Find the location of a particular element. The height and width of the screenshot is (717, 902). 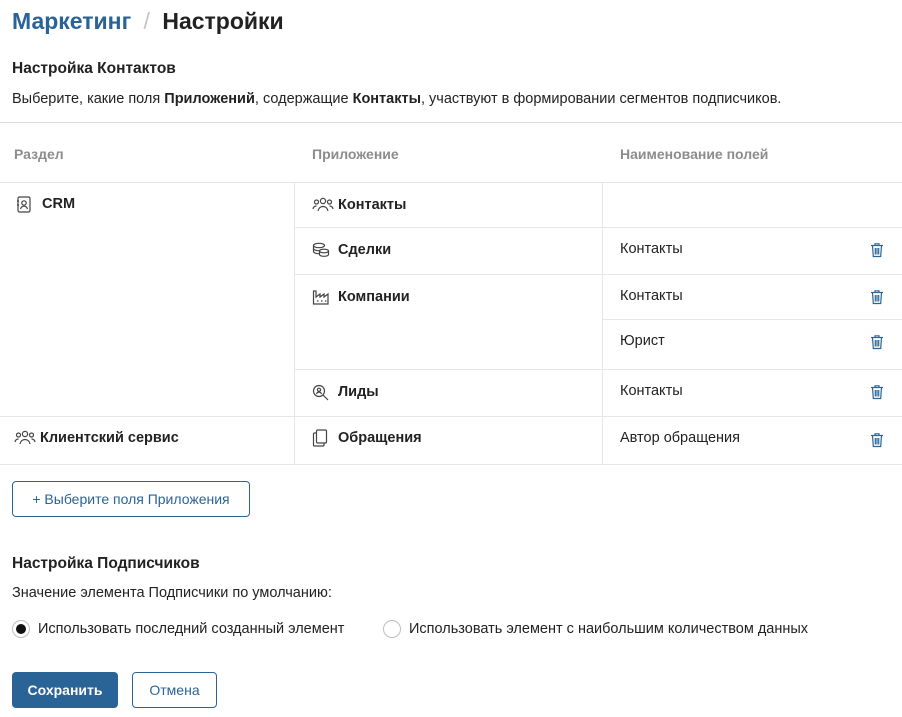

search-user-icon is located at coordinates (323, 392).